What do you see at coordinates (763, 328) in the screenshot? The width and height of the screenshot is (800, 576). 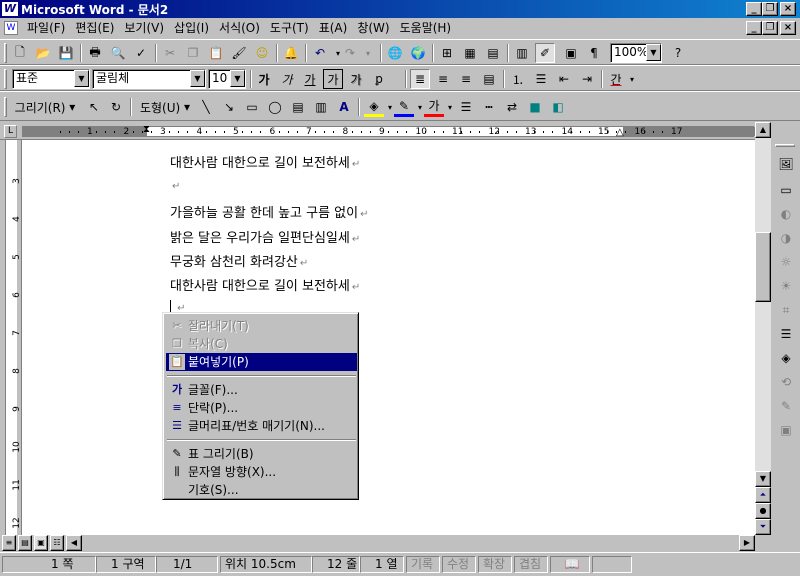 I see `vertical-scrollbar: ▲ ▼ ⏶ ● ⏷` at bounding box center [763, 328].